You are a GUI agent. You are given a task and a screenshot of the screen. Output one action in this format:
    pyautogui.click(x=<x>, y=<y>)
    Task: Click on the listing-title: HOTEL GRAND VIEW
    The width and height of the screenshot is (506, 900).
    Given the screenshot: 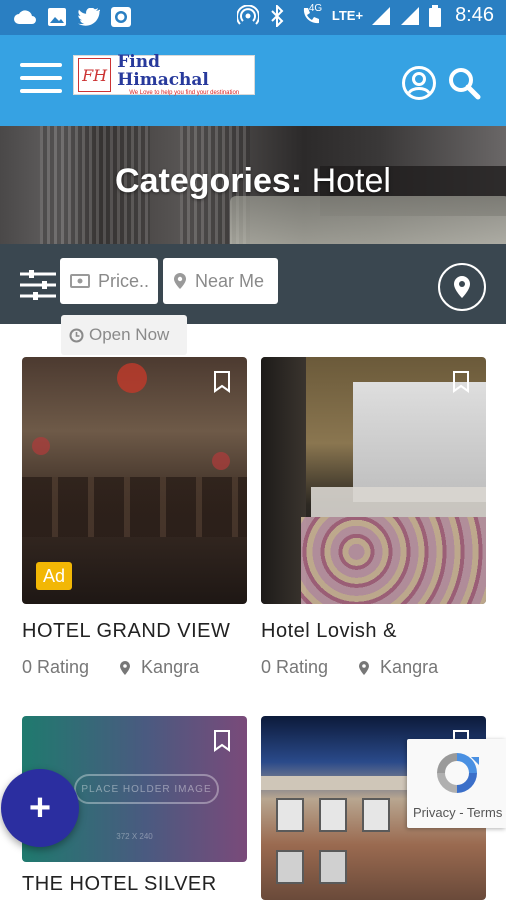 What is the action you would take?
    pyautogui.click(x=126, y=631)
    